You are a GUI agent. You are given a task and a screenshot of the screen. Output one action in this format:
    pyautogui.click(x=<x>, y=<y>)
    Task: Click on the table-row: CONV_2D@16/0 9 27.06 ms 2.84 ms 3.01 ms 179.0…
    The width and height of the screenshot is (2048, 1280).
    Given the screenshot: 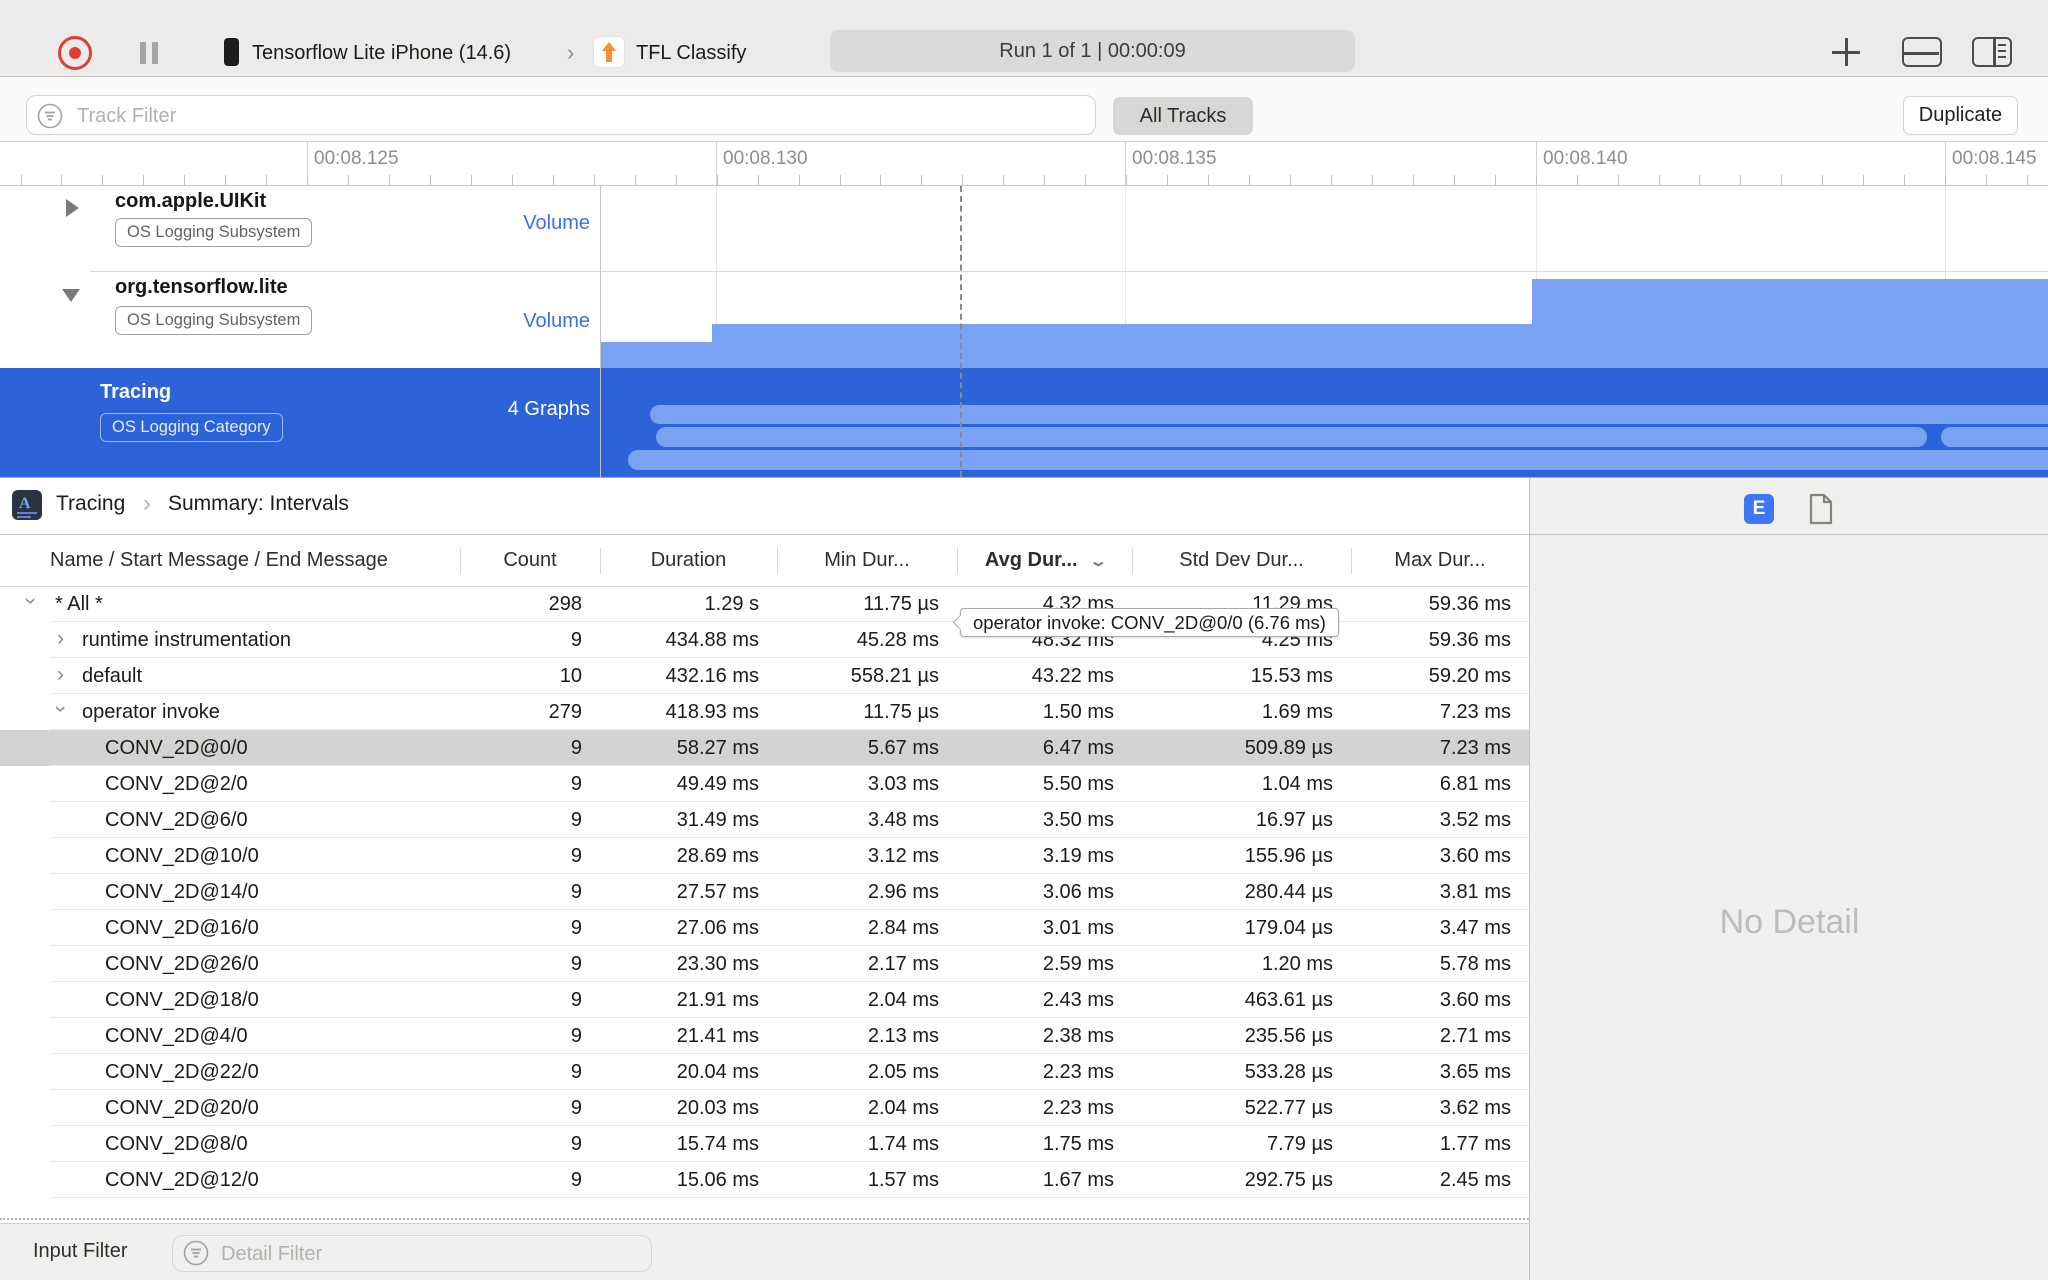 What is the action you would take?
    pyautogui.click(x=764, y=928)
    